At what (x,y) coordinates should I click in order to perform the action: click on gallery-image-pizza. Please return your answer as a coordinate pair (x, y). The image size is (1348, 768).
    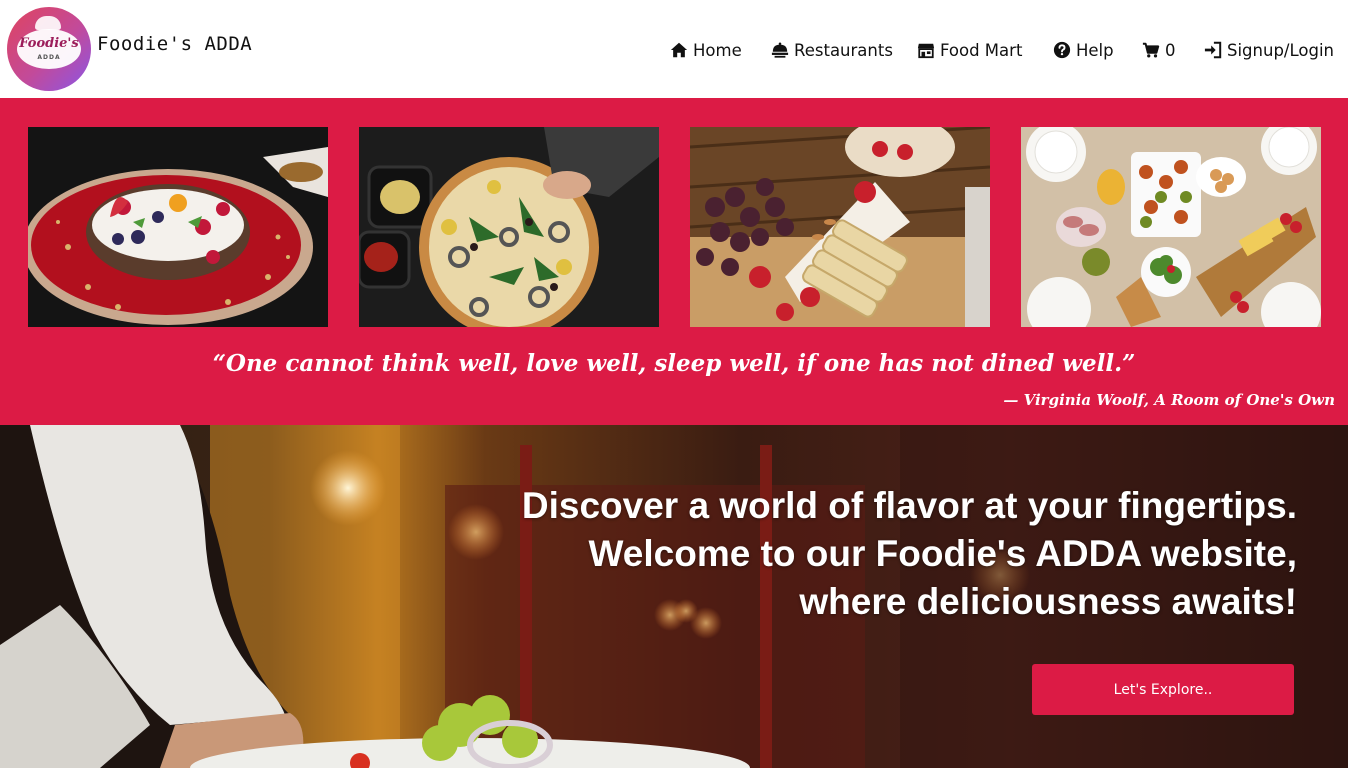
    Looking at the image, I should click on (509, 227).